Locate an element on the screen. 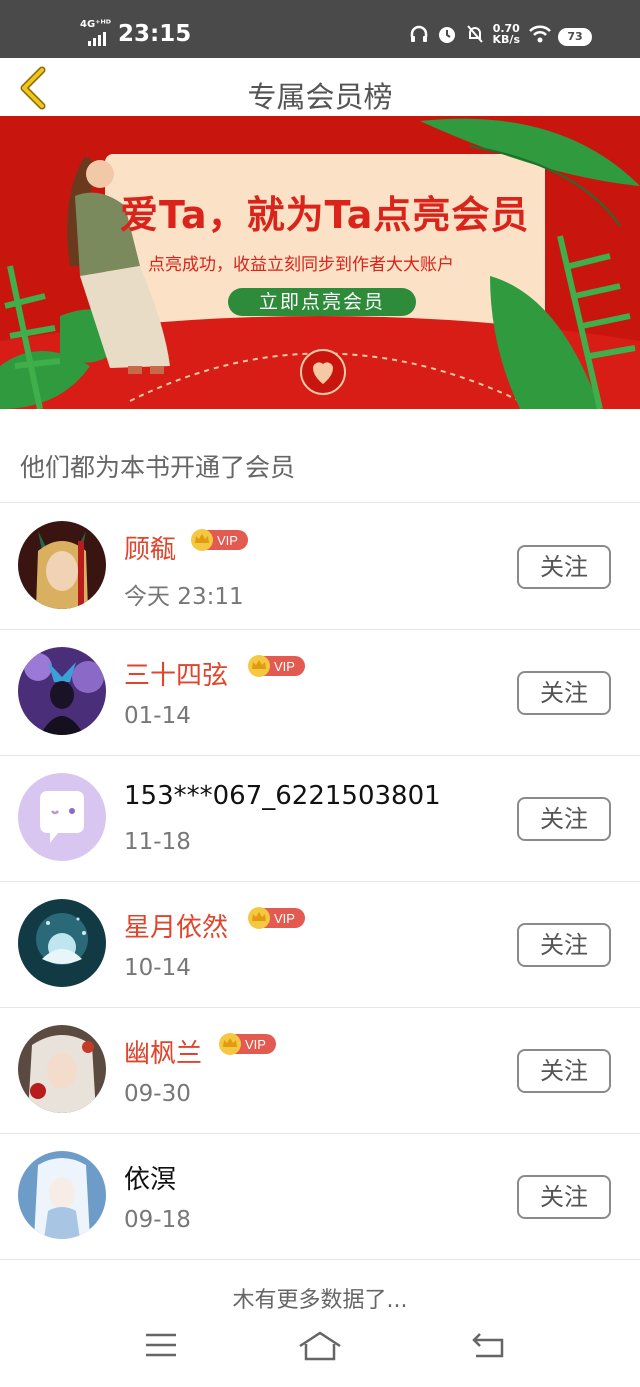 The width and height of the screenshot is (640, 1387). join-date: 11-18 is located at coordinates (157, 842).